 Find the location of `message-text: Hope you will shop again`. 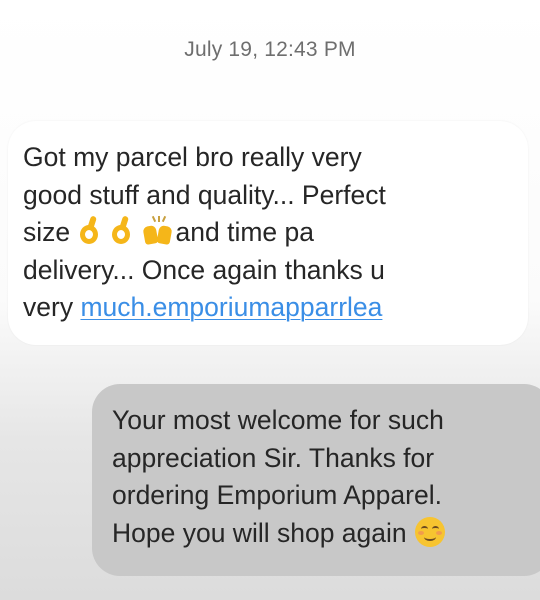

message-text: Hope you will shop again is located at coordinates (259, 532).